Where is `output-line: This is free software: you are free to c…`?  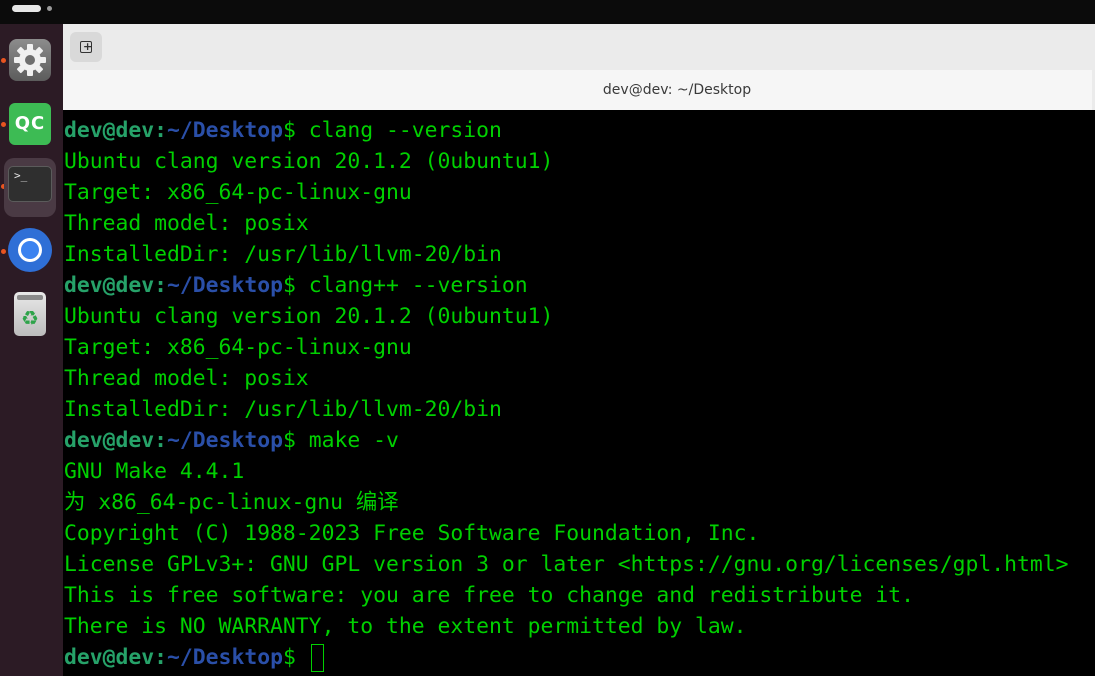
output-line: This is free software: you are free to c… is located at coordinates (489, 595).